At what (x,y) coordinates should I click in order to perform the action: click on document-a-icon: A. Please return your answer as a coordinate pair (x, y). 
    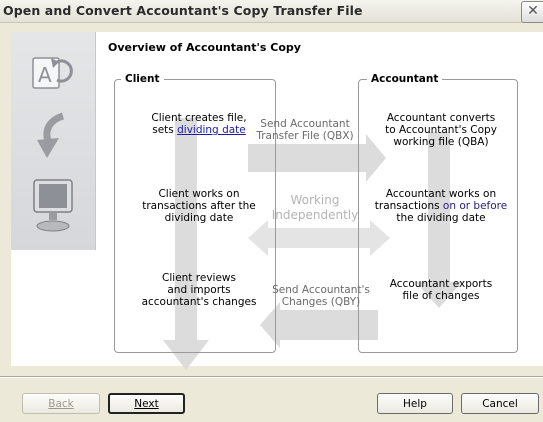
    Looking at the image, I should click on (52, 73).